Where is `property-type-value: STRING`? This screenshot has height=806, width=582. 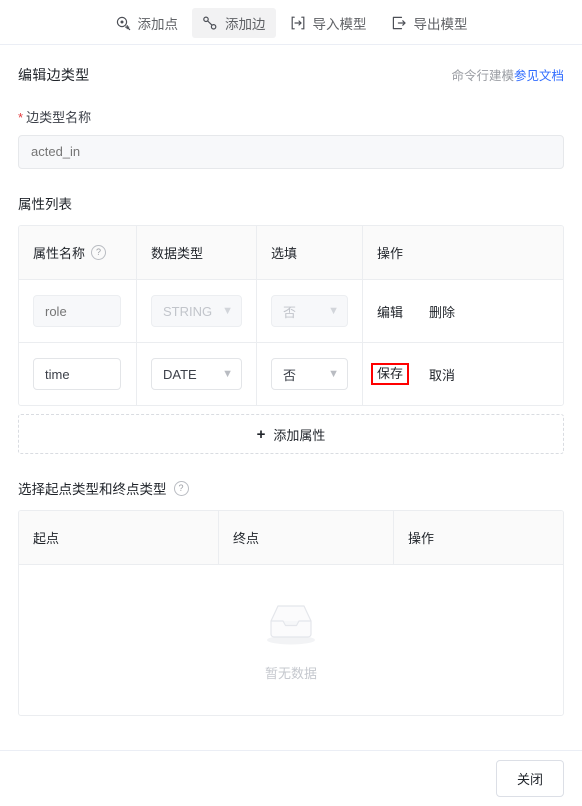 property-type-value: STRING is located at coordinates (188, 311).